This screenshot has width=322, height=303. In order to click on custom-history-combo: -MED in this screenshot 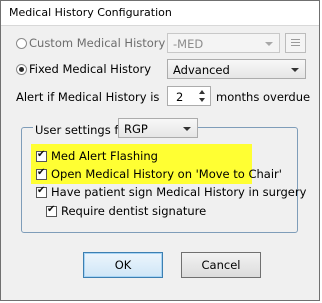, I will do `click(223, 43)`.